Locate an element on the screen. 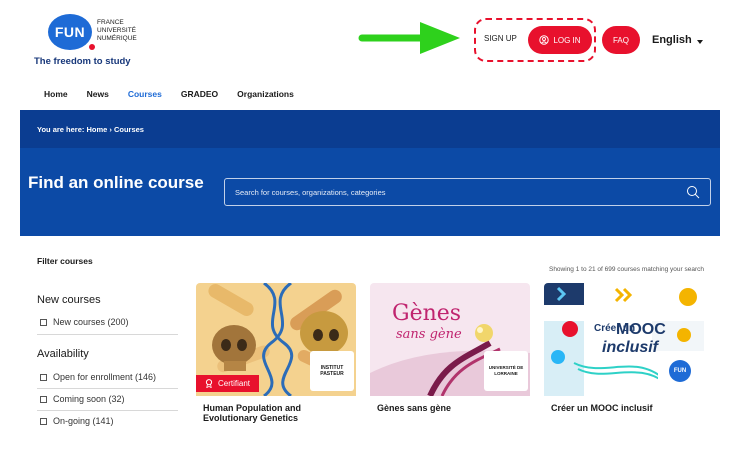  org-logo: UNIVERSITÉ DE LORRAINE is located at coordinates (506, 371).